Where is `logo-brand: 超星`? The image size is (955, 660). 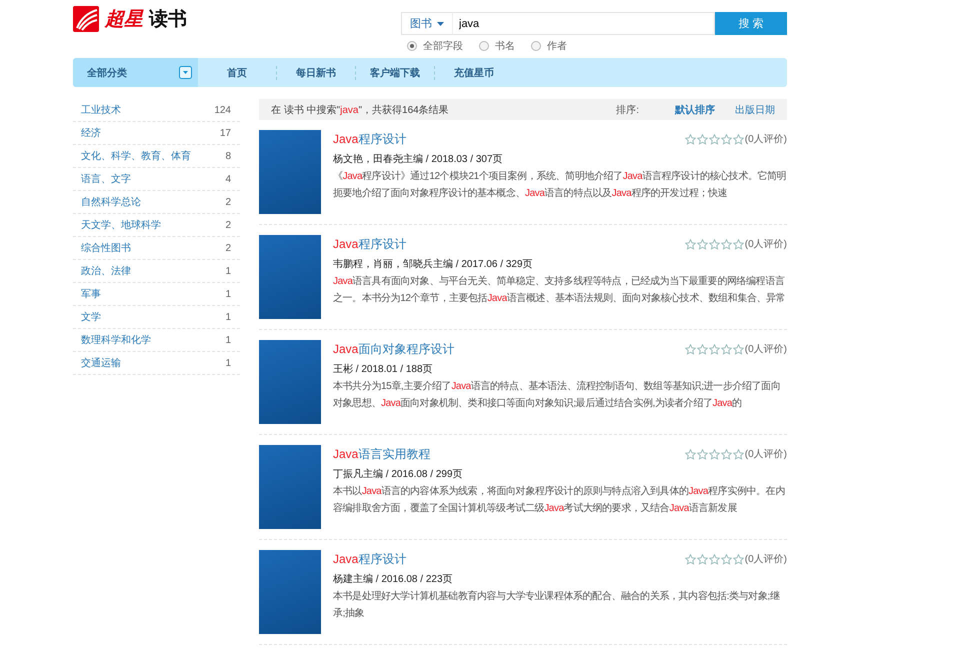
logo-brand: 超星 is located at coordinates (124, 20).